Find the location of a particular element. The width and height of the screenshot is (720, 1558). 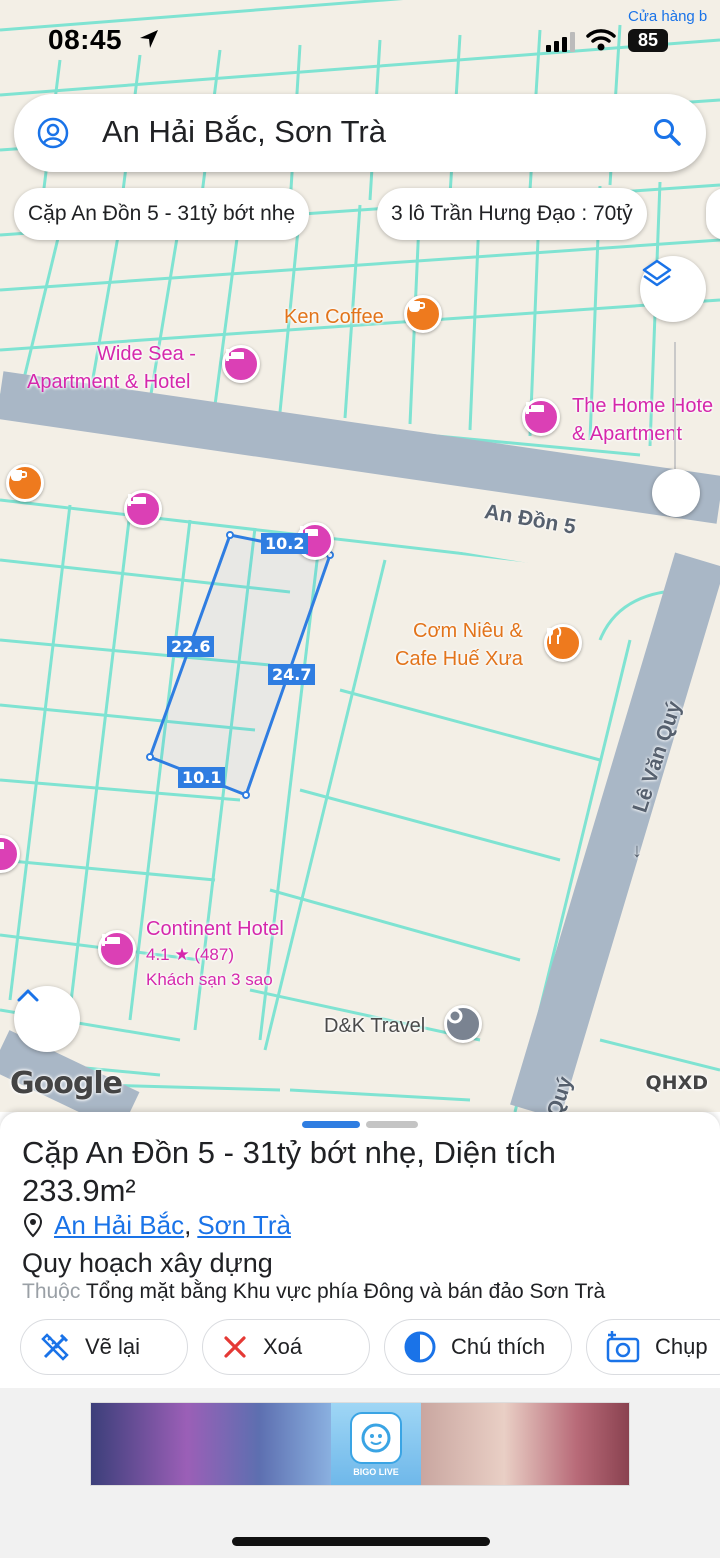

location-district-link: Sơn Trà is located at coordinates (244, 1225).